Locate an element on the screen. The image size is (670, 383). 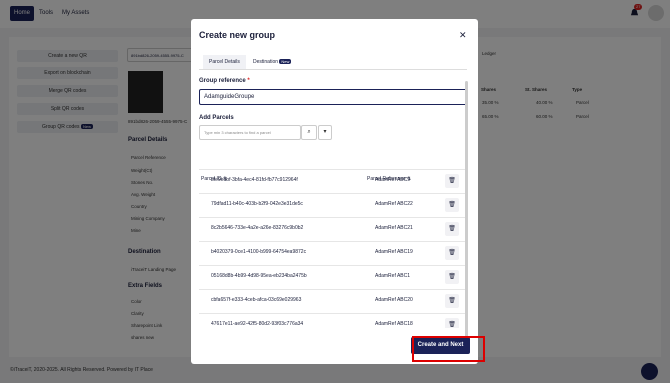
parcel-ref: AdamRef ABC22 is located at coordinates (394, 204).